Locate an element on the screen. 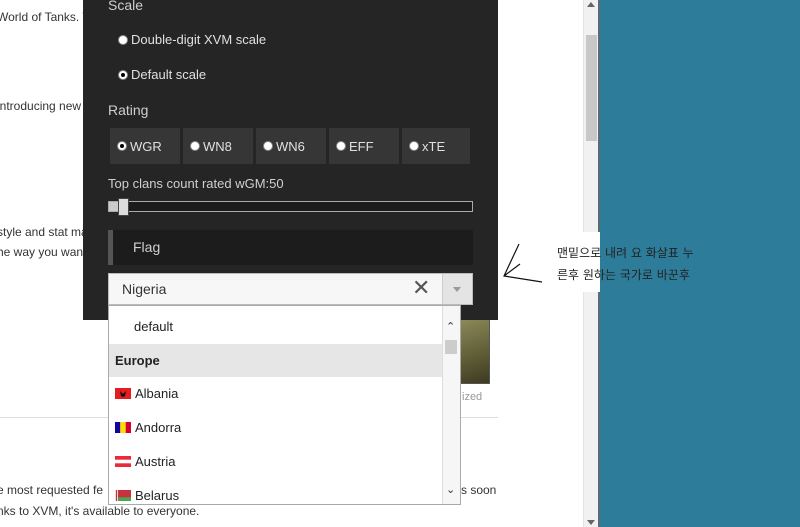 The image size is (800, 527). annotation-line: 른후 원하는 국가로 바꾼후 is located at coordinates (623, 275).